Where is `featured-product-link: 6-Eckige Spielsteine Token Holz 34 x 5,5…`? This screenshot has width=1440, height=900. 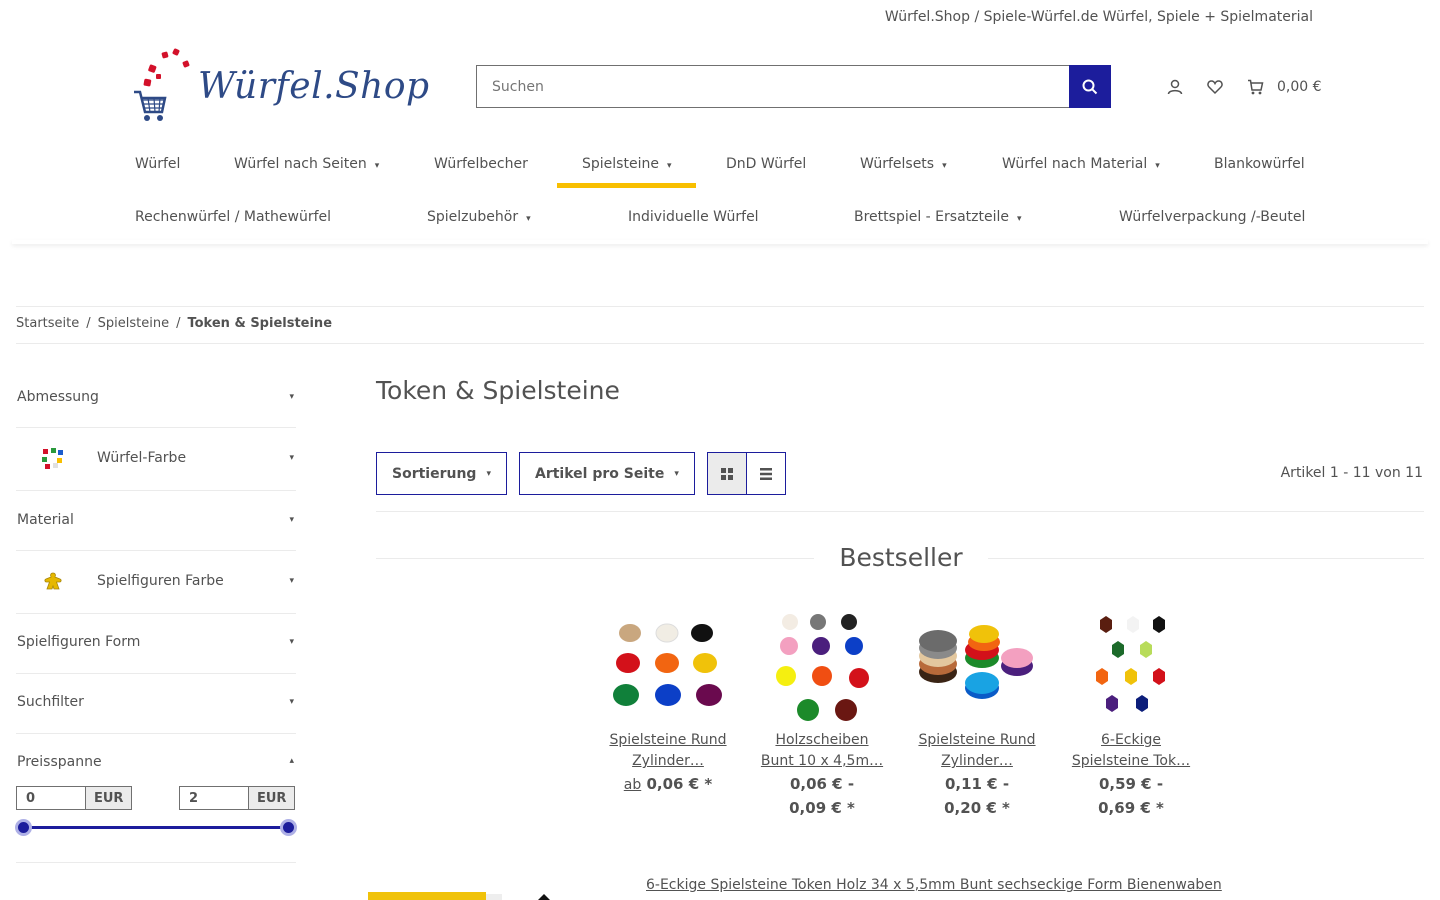
featured-product-link: 6-Eckige Spielsteine Token Holz 34 x 5,5… is located at coordinates (934, 885).